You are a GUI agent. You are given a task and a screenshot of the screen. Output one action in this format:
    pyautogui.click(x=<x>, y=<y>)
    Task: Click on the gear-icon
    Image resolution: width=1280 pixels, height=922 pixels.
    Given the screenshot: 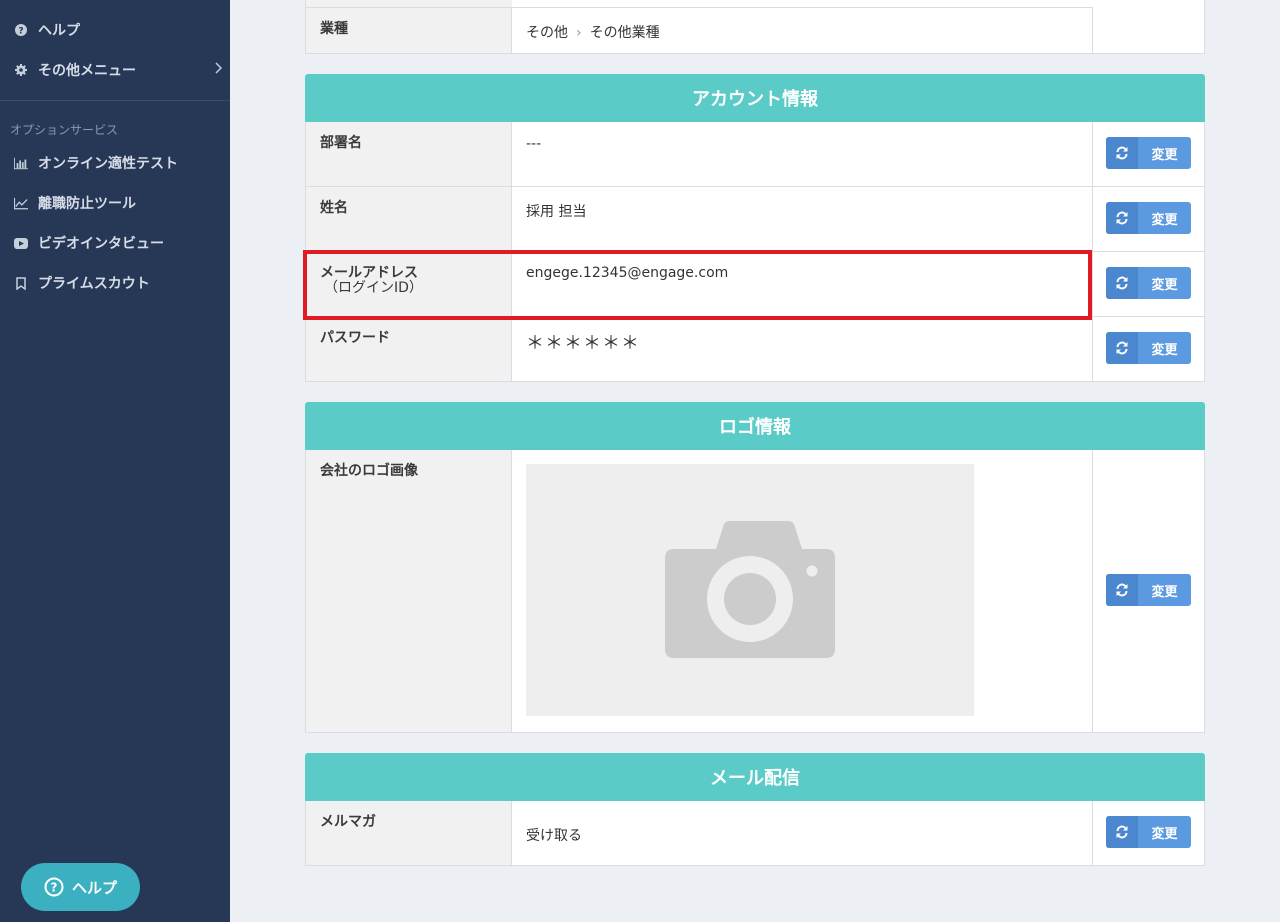 What is the action you would take?
    pyautogui.click(x=21, y=70)
    